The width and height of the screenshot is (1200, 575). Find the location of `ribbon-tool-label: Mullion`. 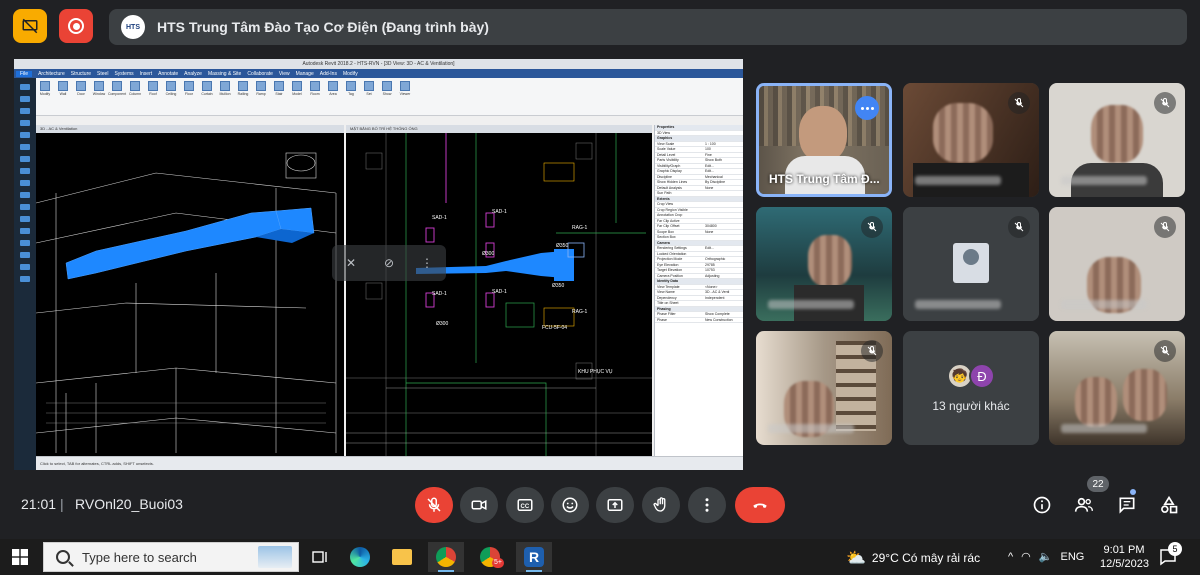

ribbon-tool-label: Mullion is located at coordinates (225, 94).